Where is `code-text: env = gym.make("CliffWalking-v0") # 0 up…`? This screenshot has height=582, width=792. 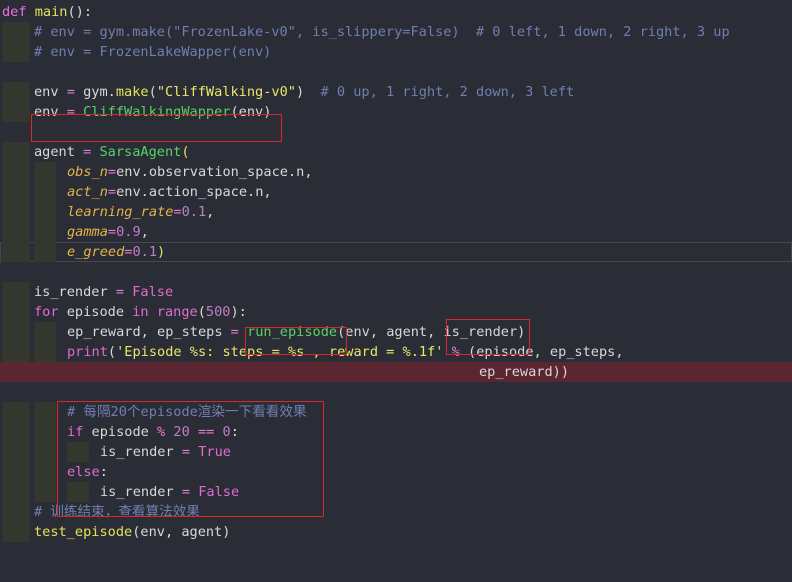
code-text: env = gym.make("CliffWalking-v0") # 0 up… is located at coordinates (304, 92).